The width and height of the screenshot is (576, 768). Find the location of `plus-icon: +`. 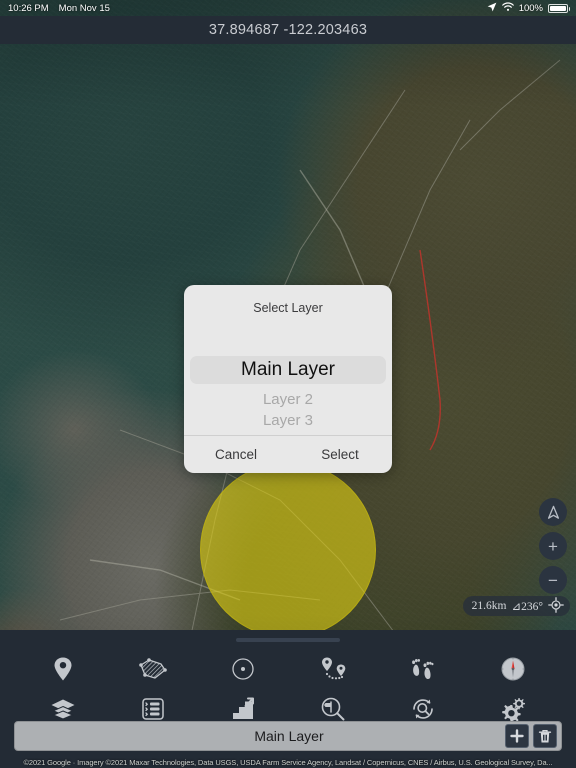

plus-icon: + is located at coordinates (553, 546).